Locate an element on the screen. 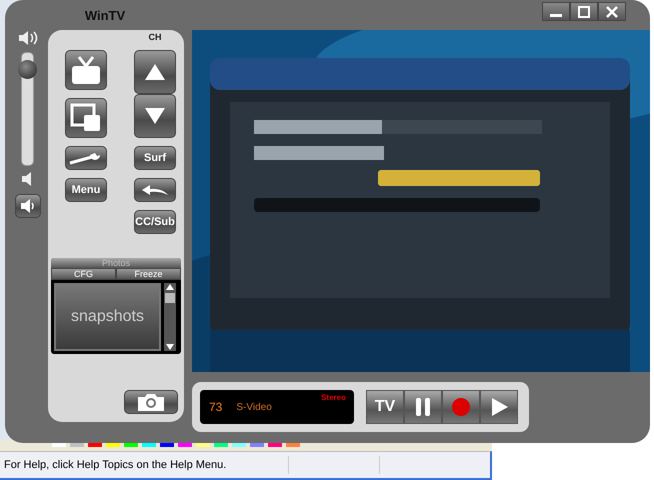 The image size is (654, 480). volume-high-icon is located at coordinates (28, 38).